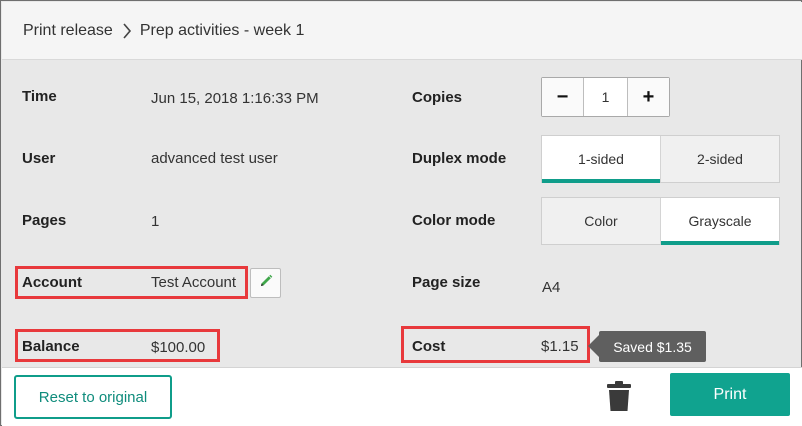 The height and width of the screenshot is (426, 802). I want to click on delete-job-button, so click(619, 398).